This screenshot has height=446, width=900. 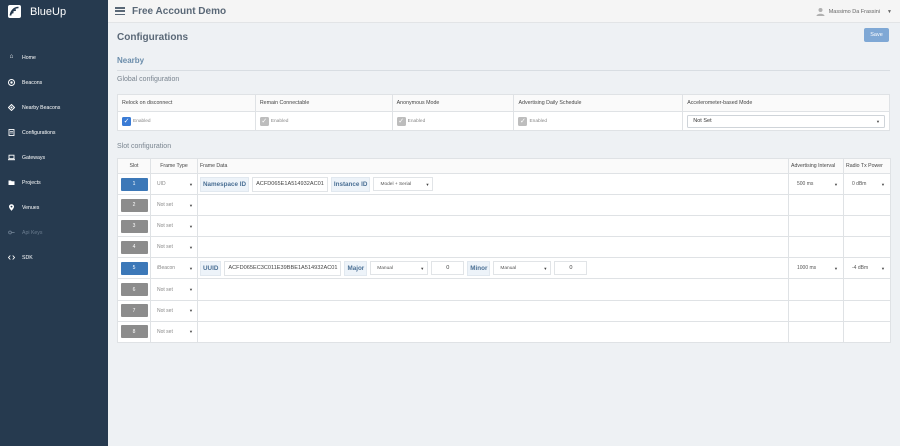 What do you see at coordinates (134, 311) in the screenshot?
I see `slot-button: 7` at bounding box center [134, 311].